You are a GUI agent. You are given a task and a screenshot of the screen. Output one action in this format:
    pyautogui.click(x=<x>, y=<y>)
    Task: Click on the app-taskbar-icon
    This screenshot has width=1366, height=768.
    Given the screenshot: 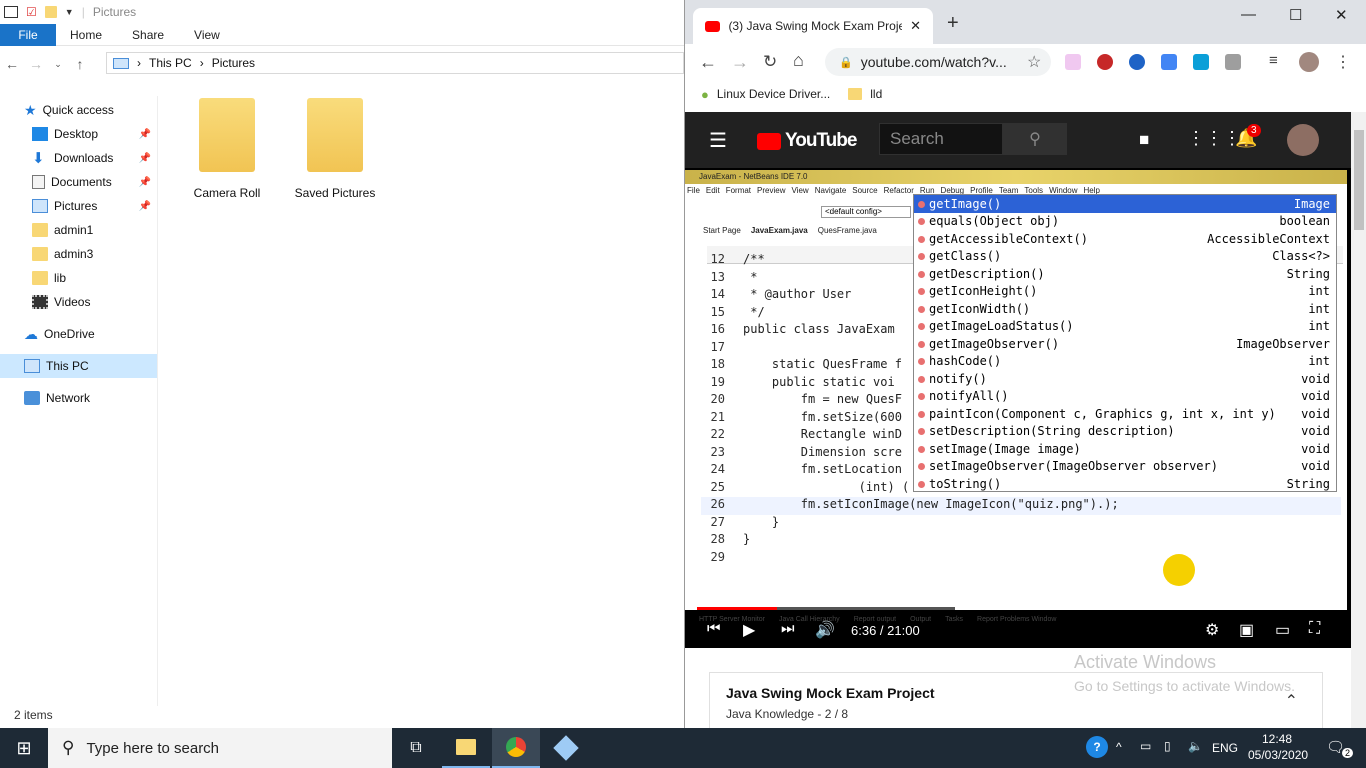 What is the action you would take?
    pyautogui.click(x=566, y=748)
    